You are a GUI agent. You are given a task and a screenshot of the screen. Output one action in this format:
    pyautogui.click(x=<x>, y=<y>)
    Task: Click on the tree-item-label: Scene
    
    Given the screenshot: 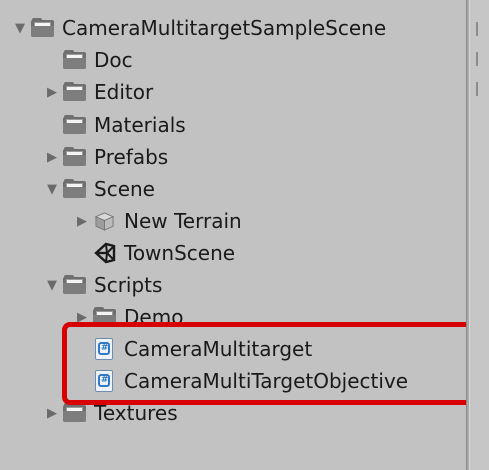 What is the action you would take?
    pyautogui.click(x=124, y=189)
    